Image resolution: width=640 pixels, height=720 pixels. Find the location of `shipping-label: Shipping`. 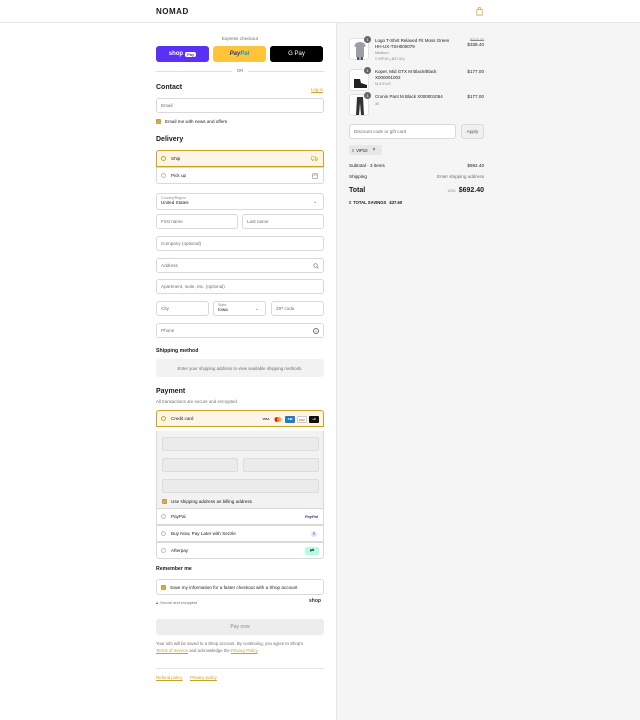

shipping-label: Shipping is located at coordinates (358, 176).